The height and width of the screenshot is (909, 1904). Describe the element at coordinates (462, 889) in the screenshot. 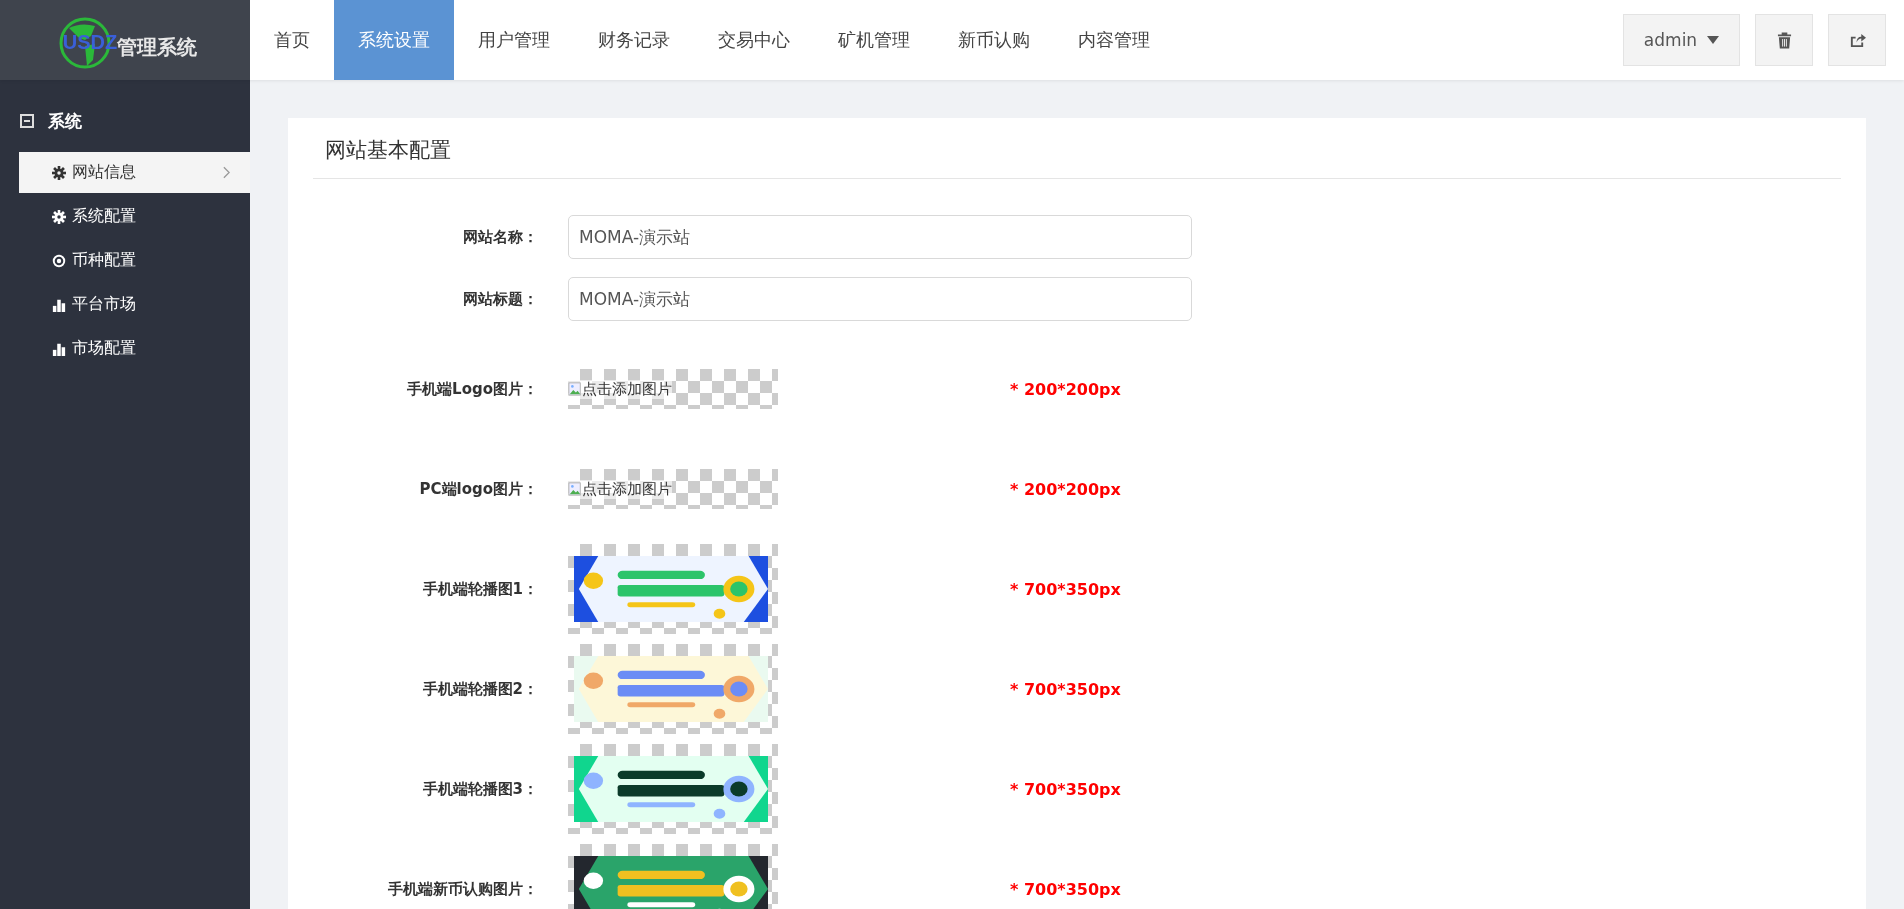

I see `field-label: 手机端新币认购图片：` at that location.